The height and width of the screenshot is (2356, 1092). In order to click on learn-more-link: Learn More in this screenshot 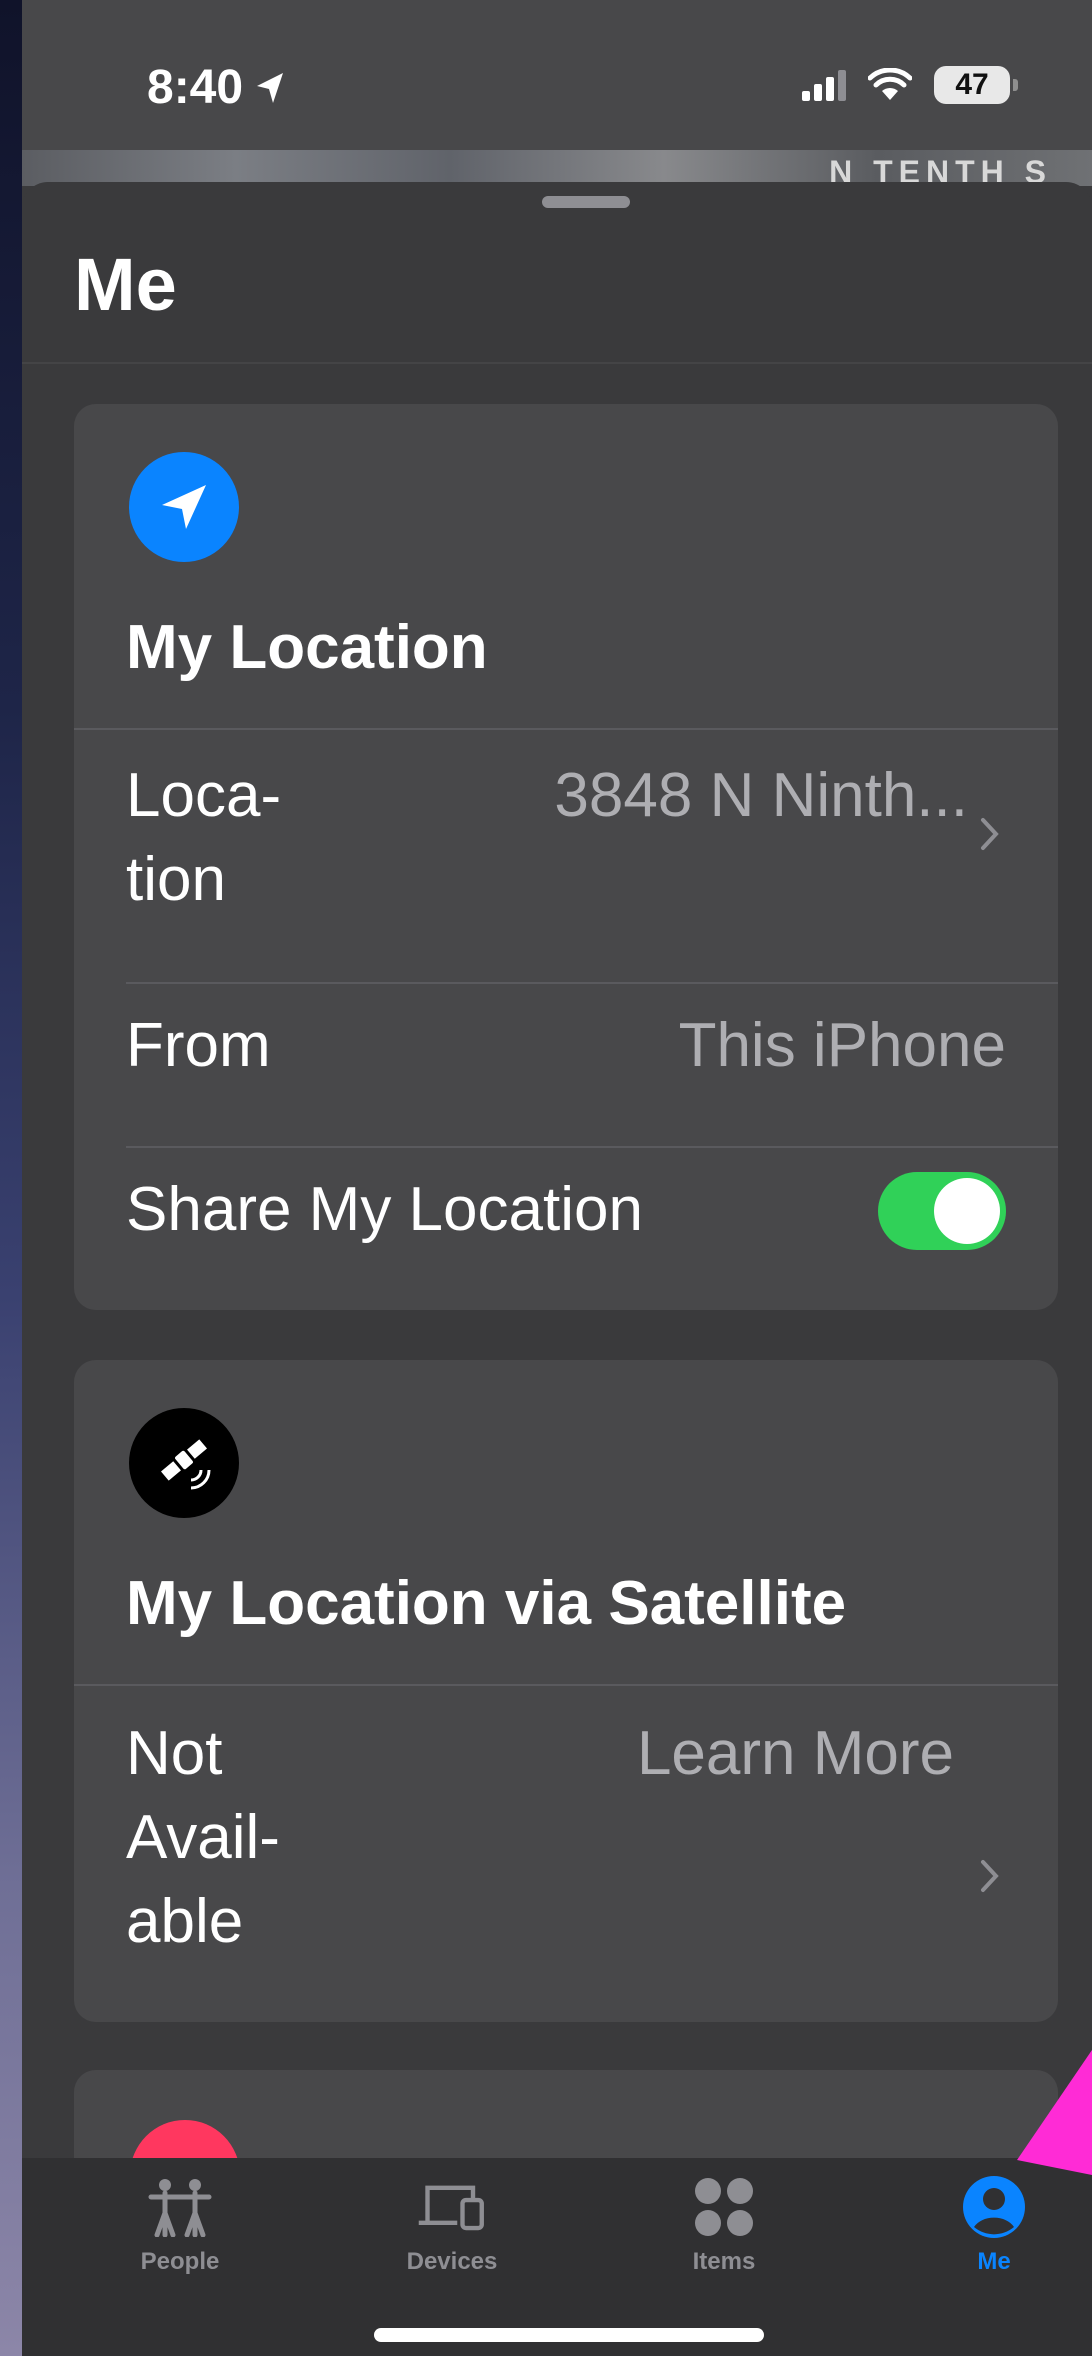, I will do `click(795, 1754)`.